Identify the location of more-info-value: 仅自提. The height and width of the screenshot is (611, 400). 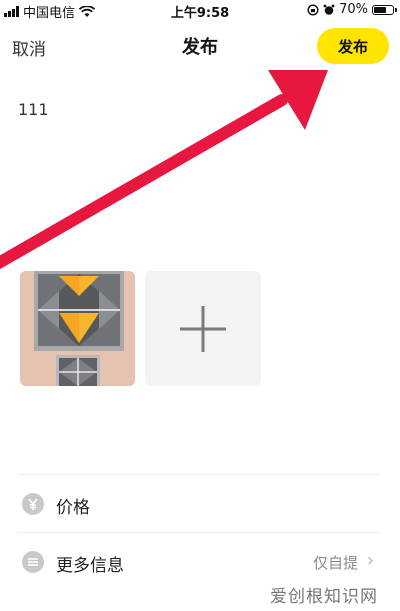
(335, 563).